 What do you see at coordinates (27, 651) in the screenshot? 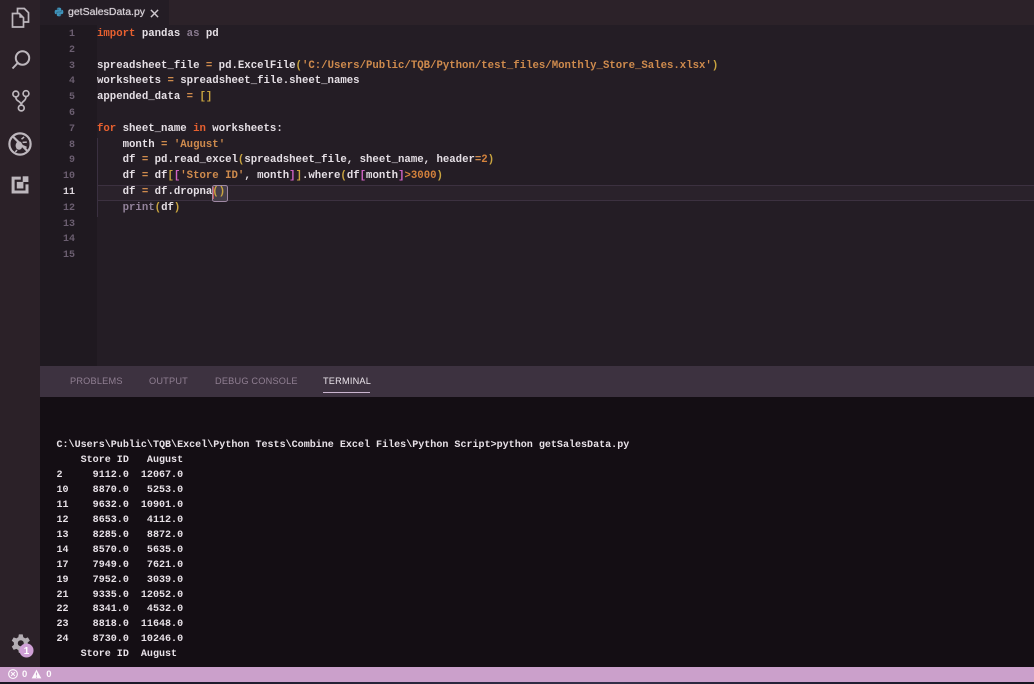
I see `svg-text: 1` at bounding box center [27, 651].